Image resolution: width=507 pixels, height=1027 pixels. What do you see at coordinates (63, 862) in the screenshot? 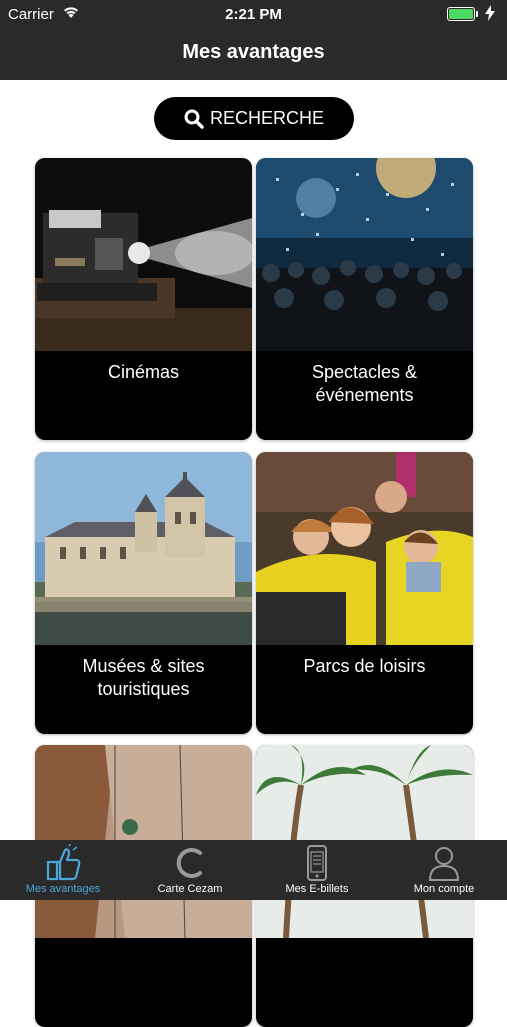
I see `thumbs-up-icon` at bounding box center [63, 862].